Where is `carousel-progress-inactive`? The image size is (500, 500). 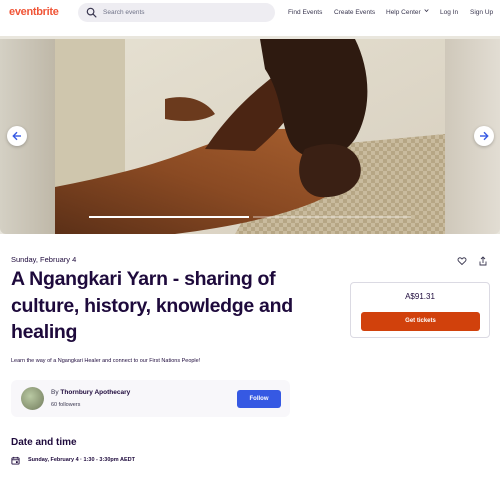
carousel-progress-inactive is located at coordinates (332, 217).